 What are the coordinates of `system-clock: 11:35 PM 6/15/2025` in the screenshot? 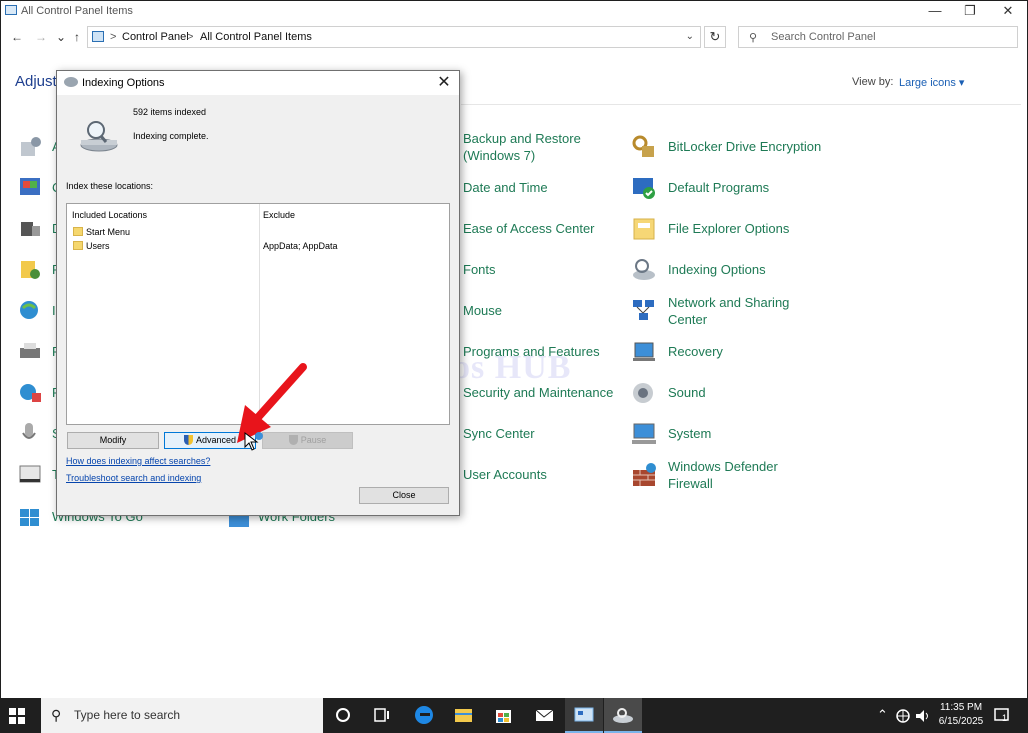 It's located at (961, 715).